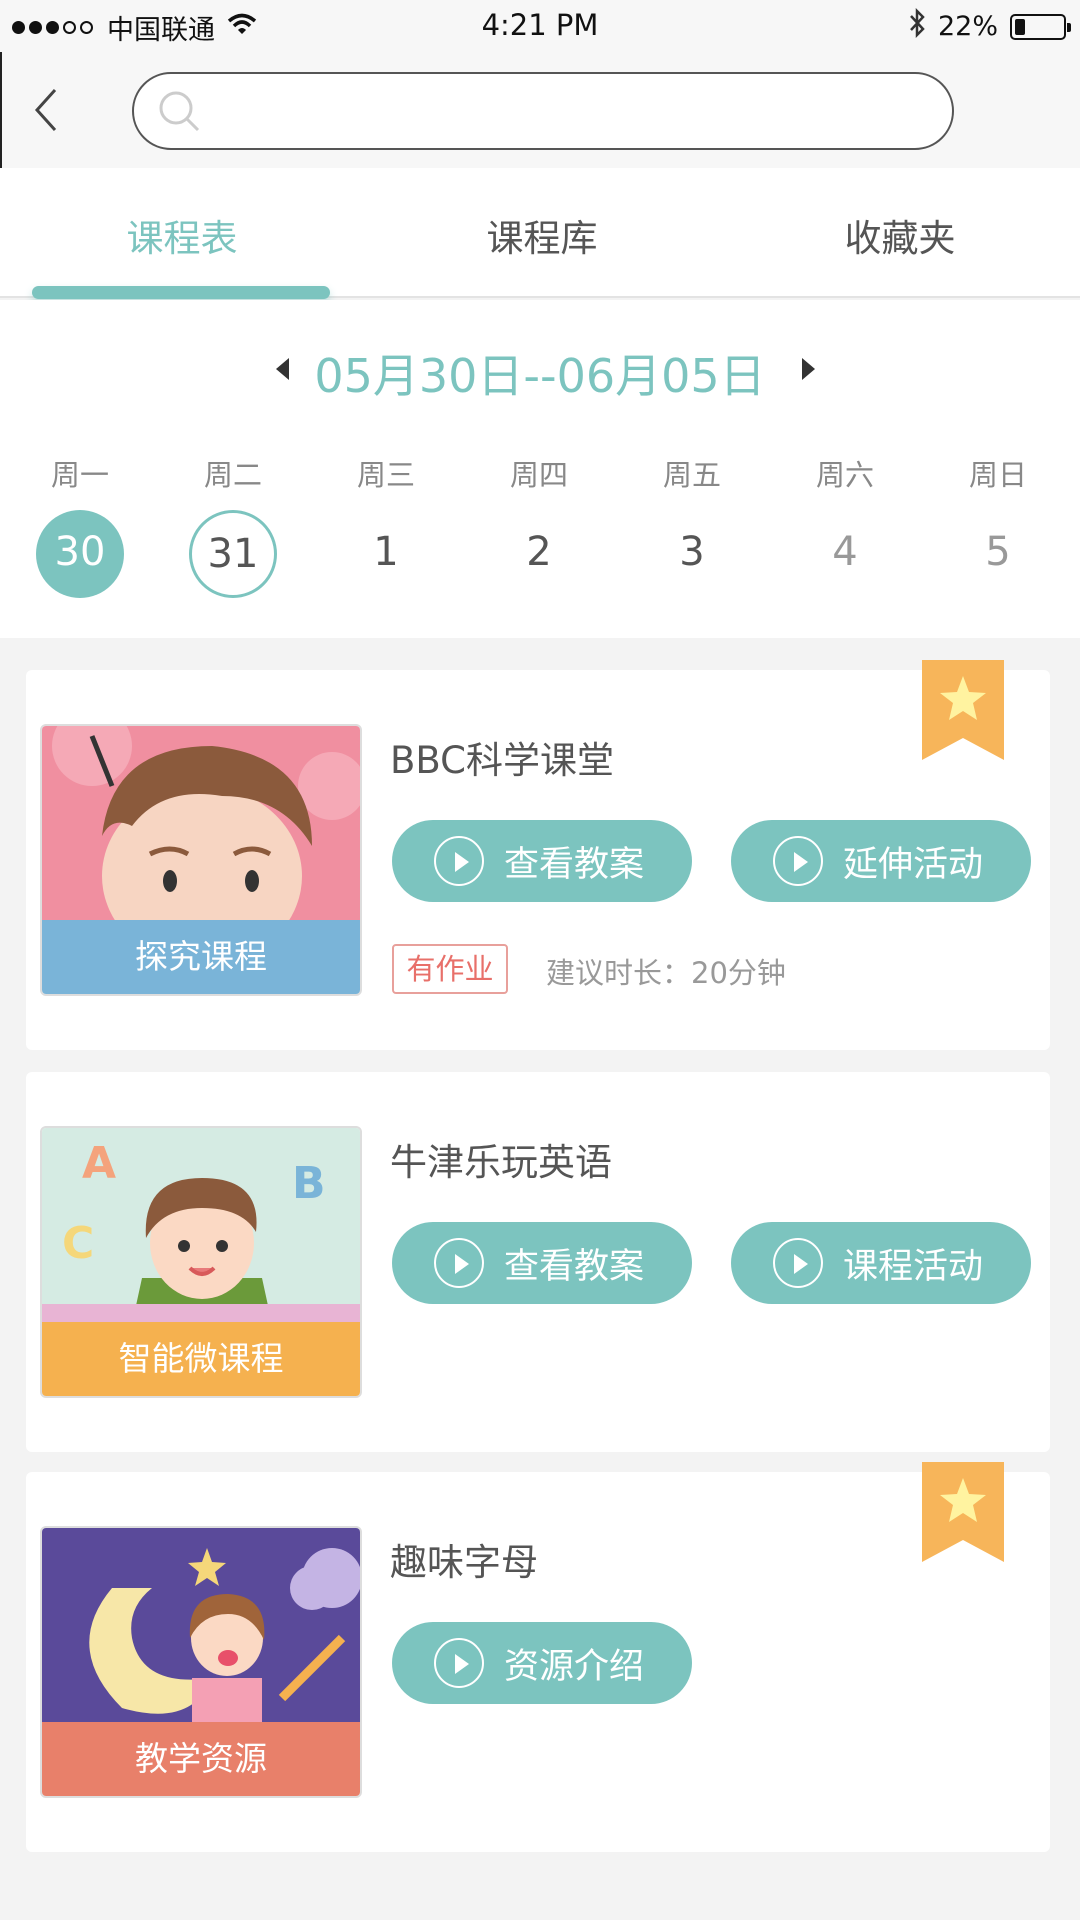 The image size is (1080, 1920). I want to click on search-input, so click(574, 112).